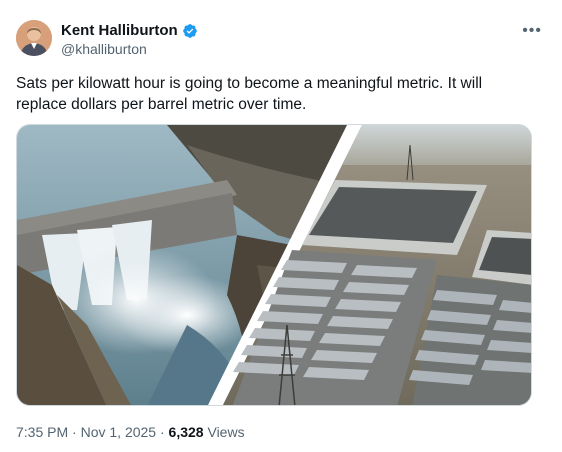  I want to click on tweet-date: Nov 1, 2025, so click(119, 432).